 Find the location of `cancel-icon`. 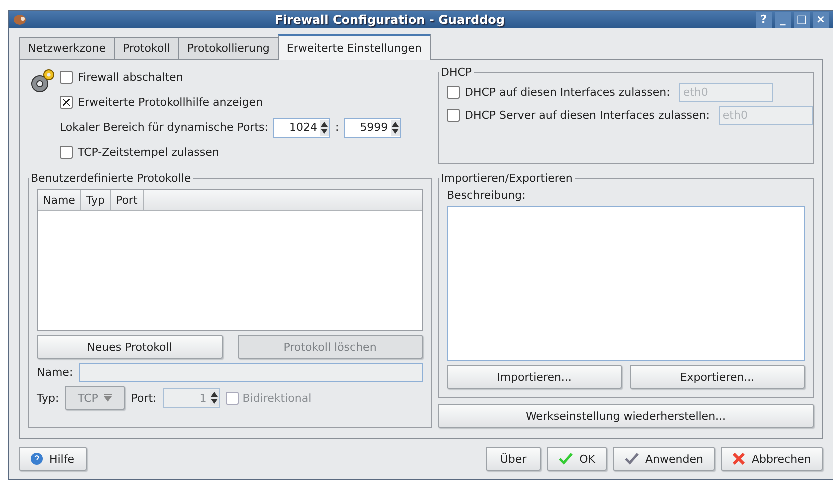

cancel-icon is located at coordinates (738, 459).